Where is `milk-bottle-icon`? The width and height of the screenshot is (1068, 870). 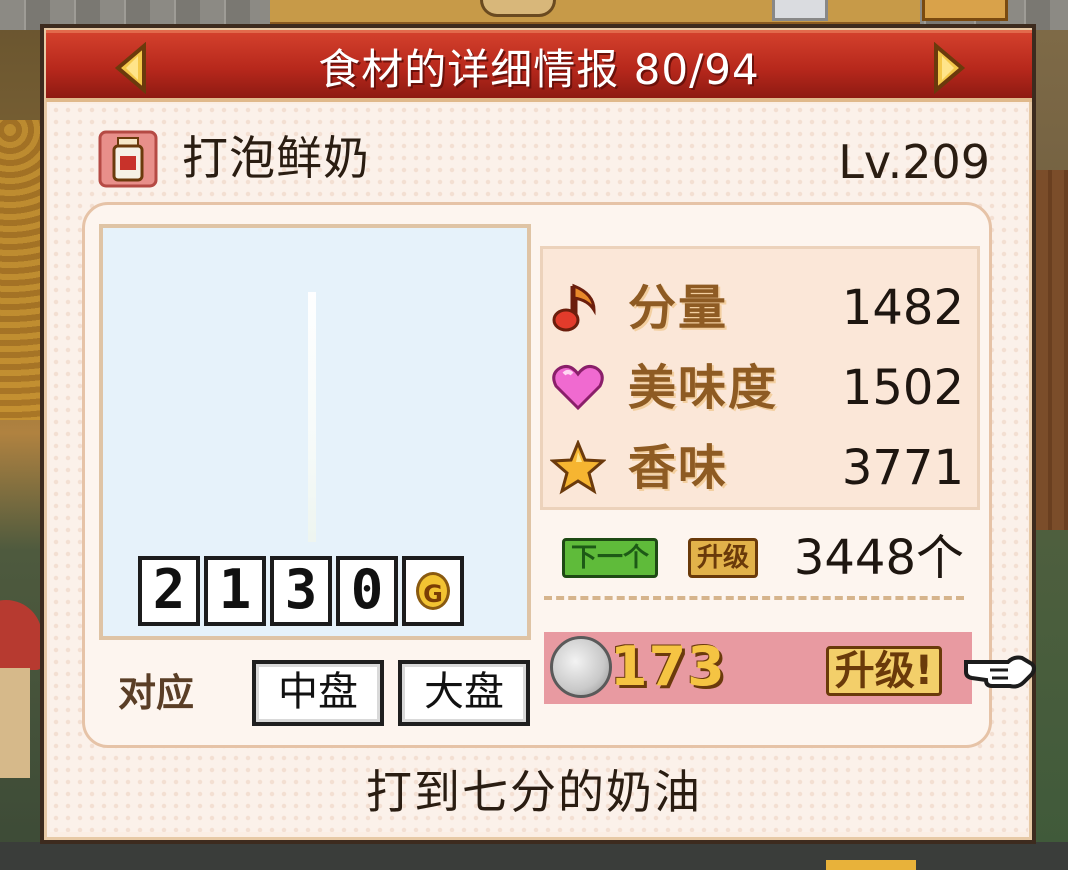
milk-bottle-icon is located at coordinates (128, 159).